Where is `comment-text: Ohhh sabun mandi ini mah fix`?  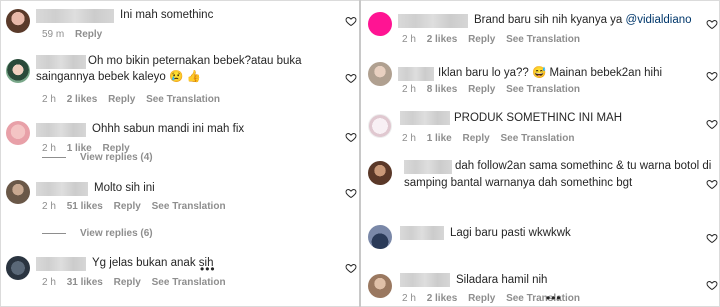
comment-text: Ohhh sabun mandi ini mah fix is located at coordinates (168, 129).